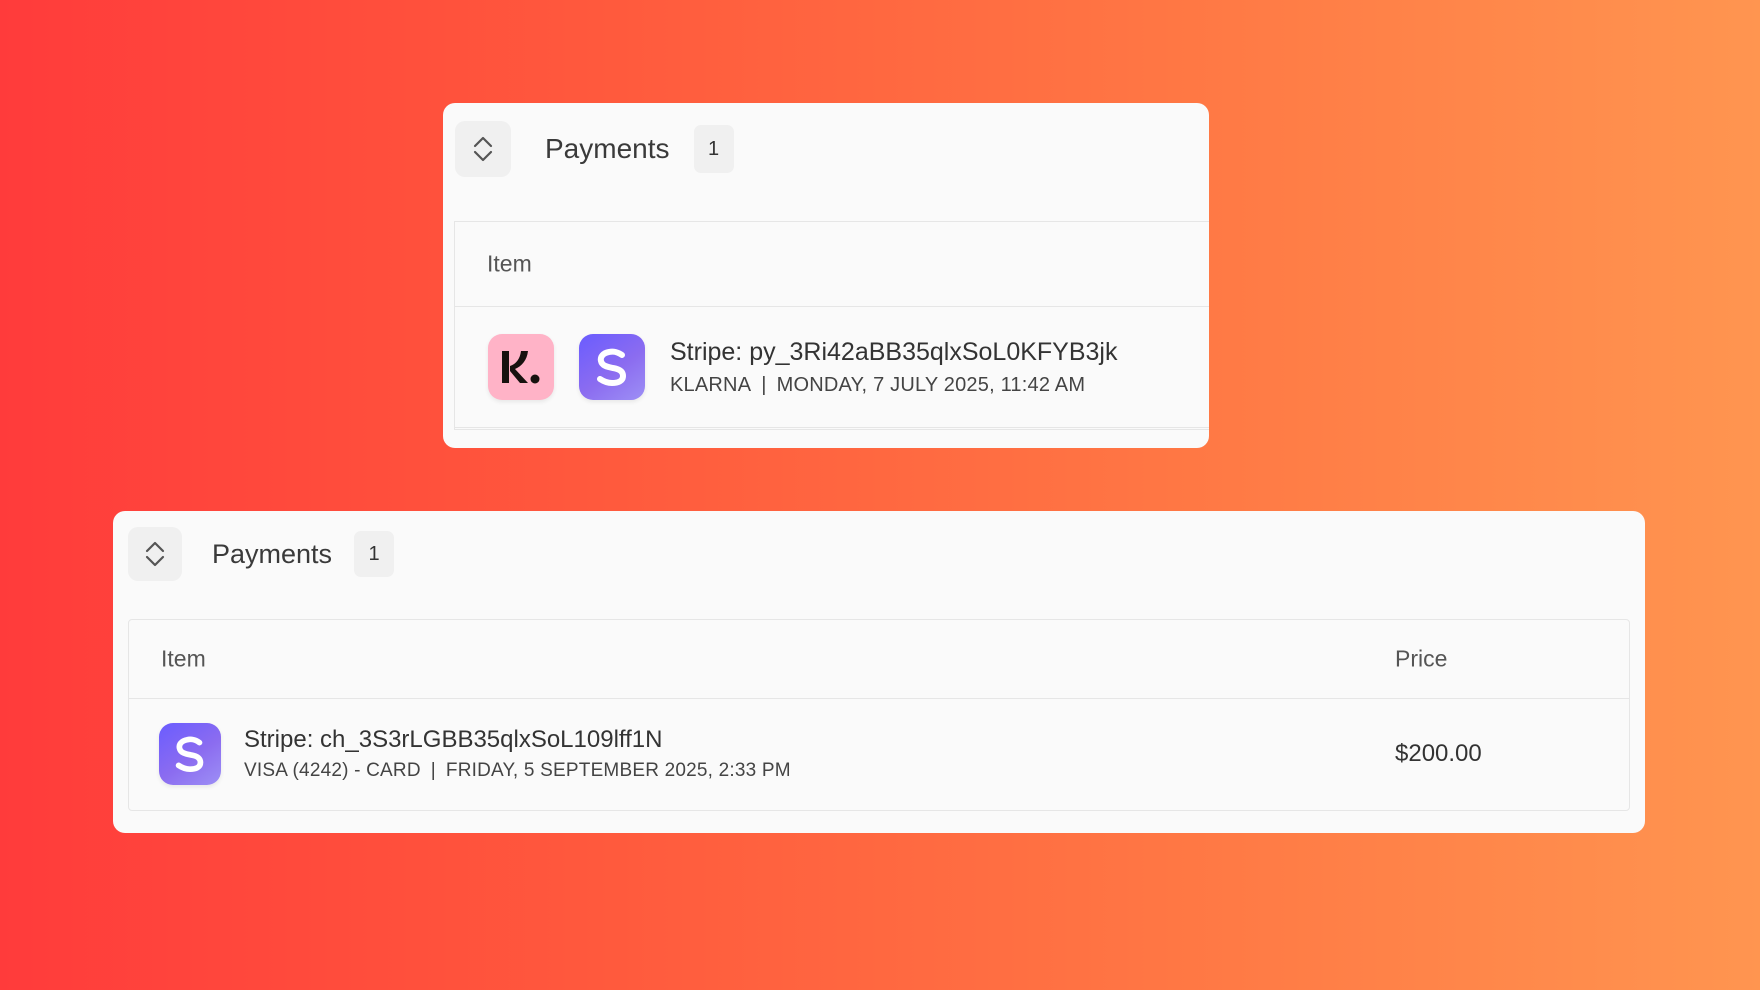  Describe the element at coordinates (1421, 658) in the screenshot. I see `column-header-price: Price` at that location.